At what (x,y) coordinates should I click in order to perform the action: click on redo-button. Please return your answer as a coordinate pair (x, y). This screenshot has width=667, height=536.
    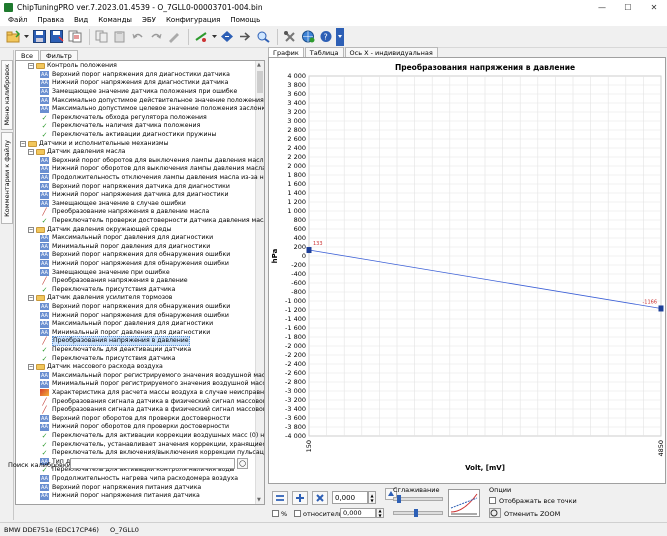
    Looking at the image, I should click on (156, 37).